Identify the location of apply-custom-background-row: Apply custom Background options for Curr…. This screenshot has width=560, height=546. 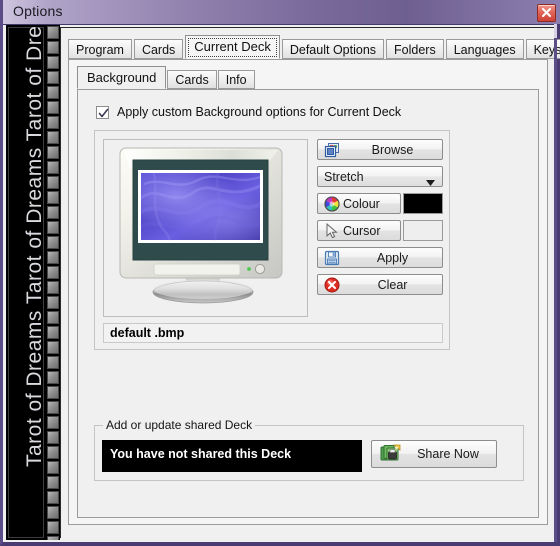
(248, 112).